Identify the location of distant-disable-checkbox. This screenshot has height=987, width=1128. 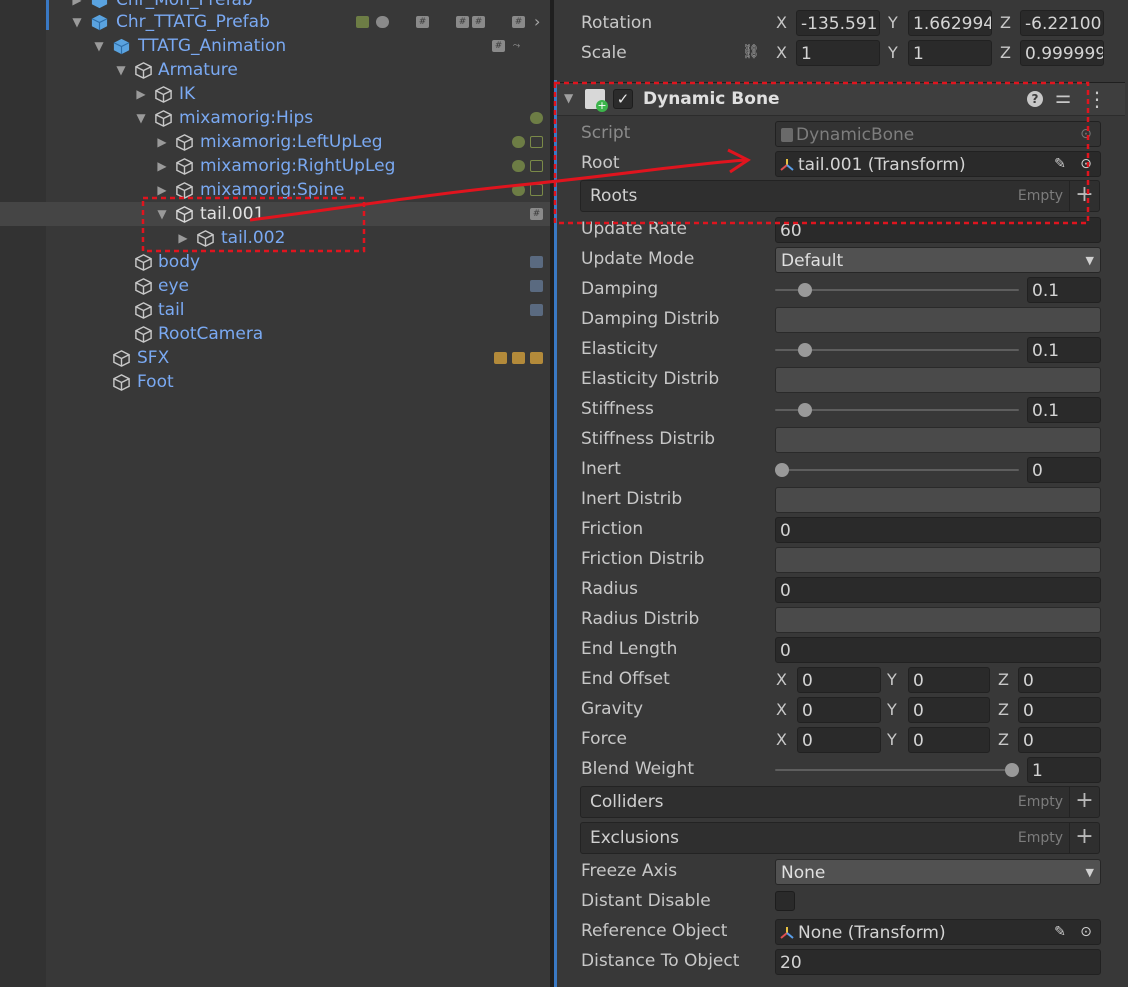
(785, 901).